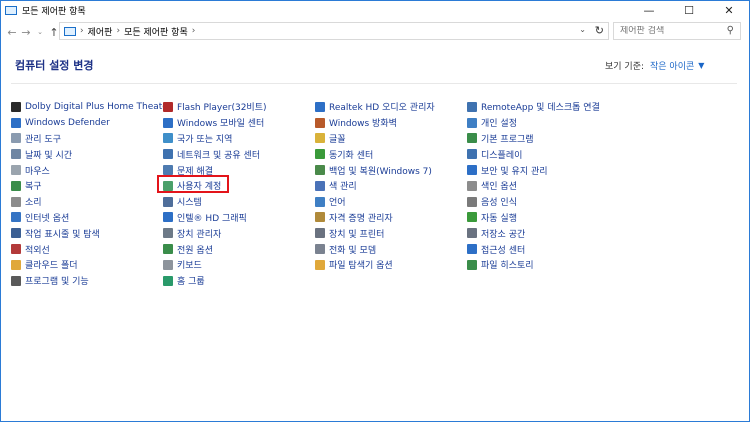 This screenshot has width=750, height=422. Describe the element at coordinates (215, 249) in the screenshot. I see `control-panel-item: 전원 옵션` at that location.